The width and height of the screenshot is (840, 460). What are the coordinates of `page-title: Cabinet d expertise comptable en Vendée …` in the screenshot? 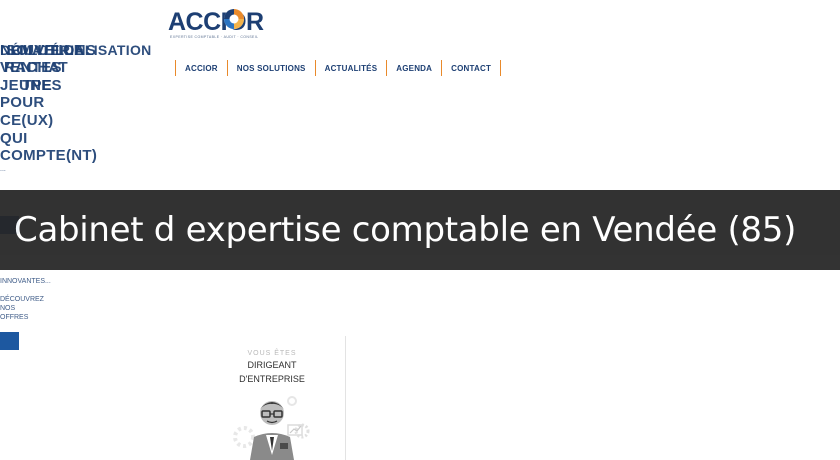 It's located at (405, 230).